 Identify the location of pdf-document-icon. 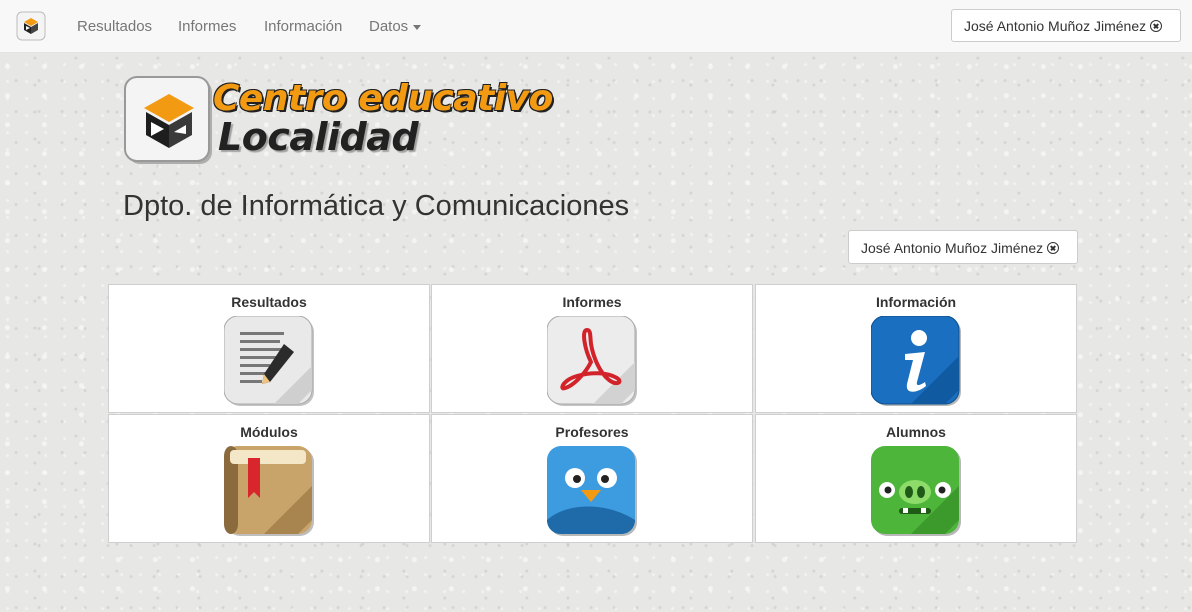
(592, 361).